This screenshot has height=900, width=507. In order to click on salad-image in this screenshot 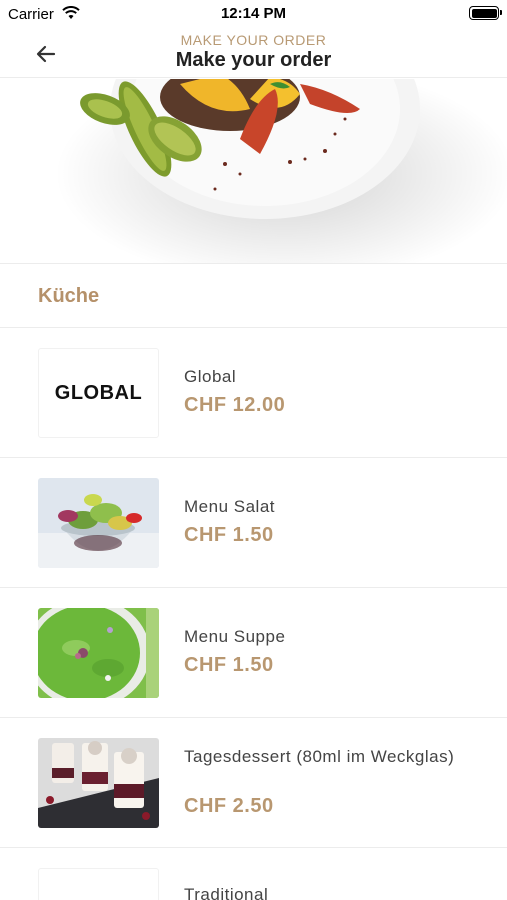, I will do `click(98, 523)`.